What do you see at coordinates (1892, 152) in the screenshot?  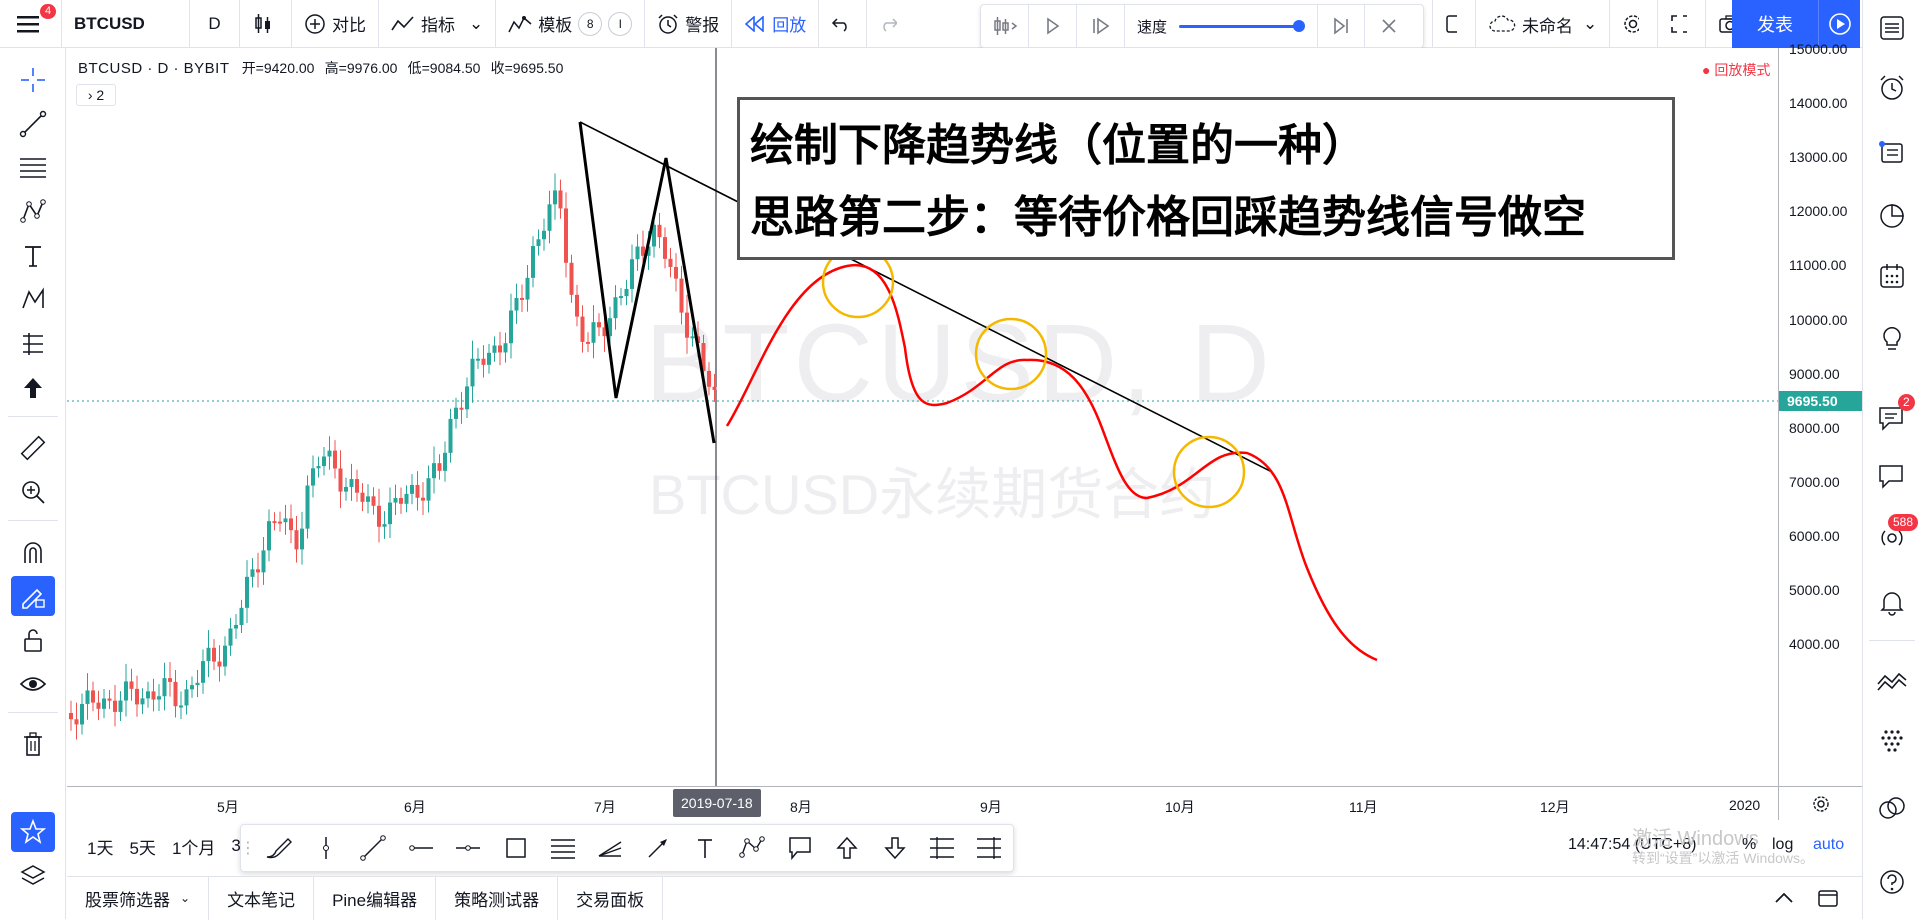 I see `data-window-button` at bounding box center [1892, 152].